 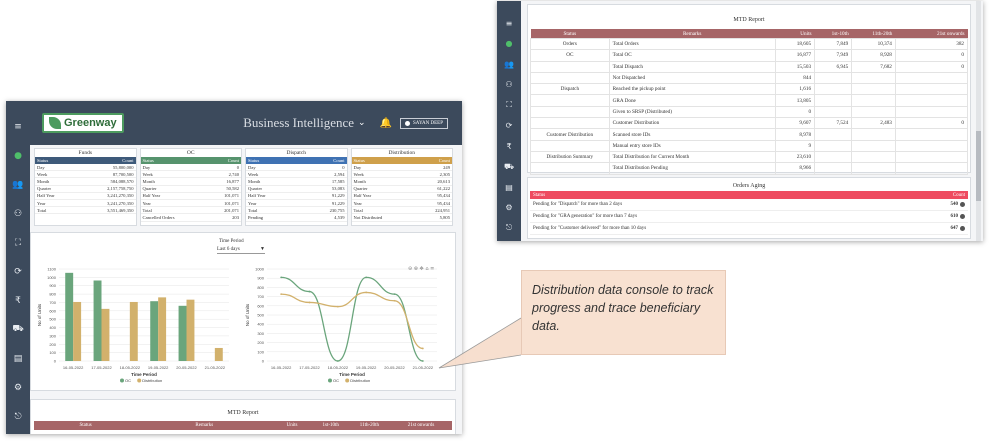 What do you see at coordinates (692, 112) in the screenshot?
I see `table-cell: Given to SRSP (Distributed)` at bounding box center [692, 112].